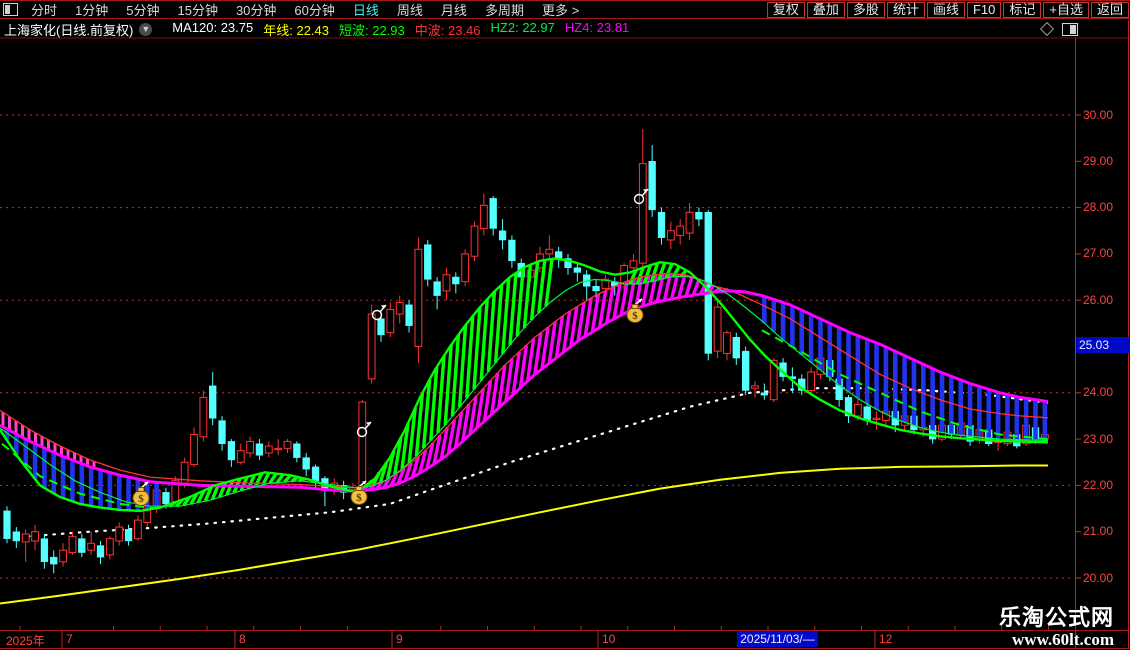  I want to click on price-axis-label: 27.00, so click(1098, 253).